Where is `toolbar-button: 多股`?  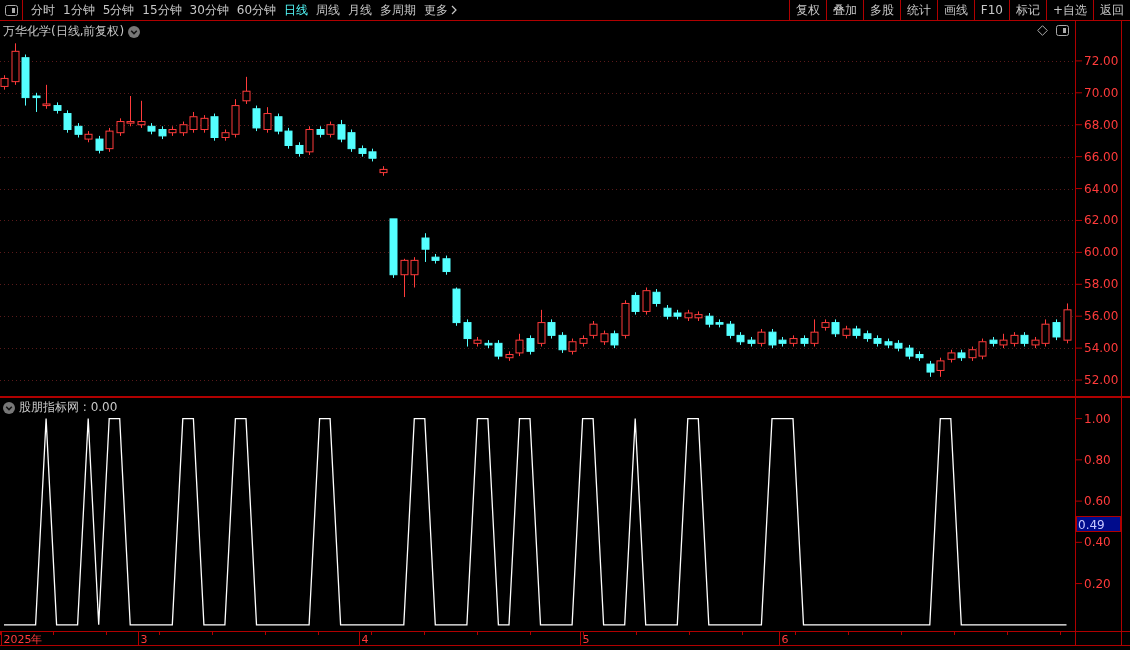 toolbar-button: 多股 is located at coordinates (881, 10).